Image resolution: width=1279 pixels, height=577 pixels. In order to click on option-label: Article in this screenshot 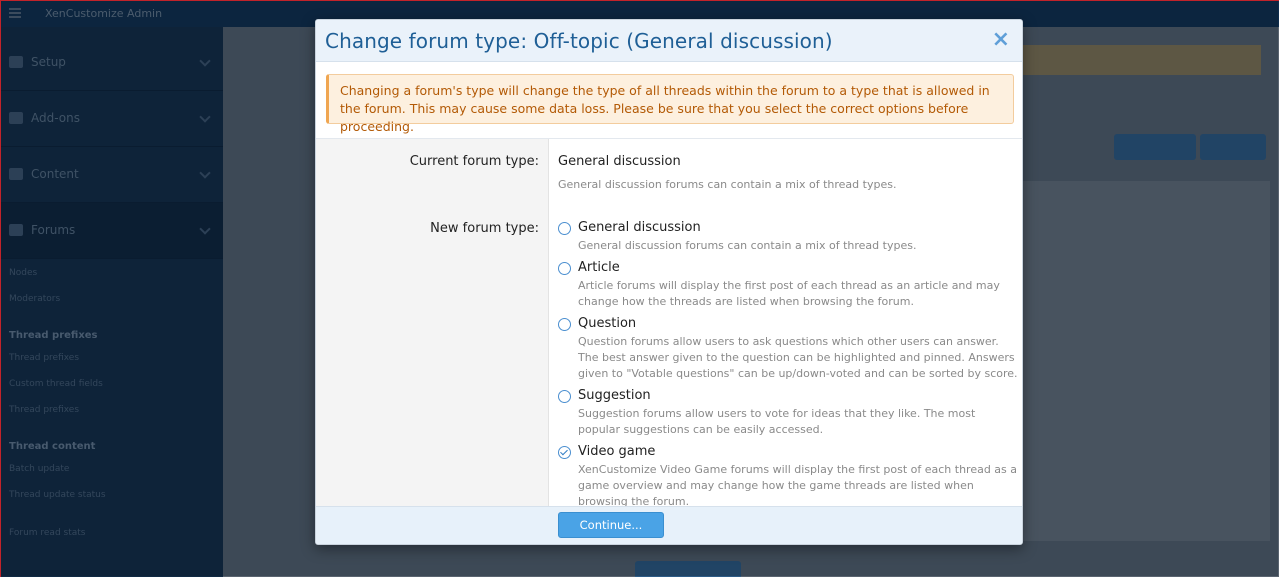, I will do `click(599, 267)`.